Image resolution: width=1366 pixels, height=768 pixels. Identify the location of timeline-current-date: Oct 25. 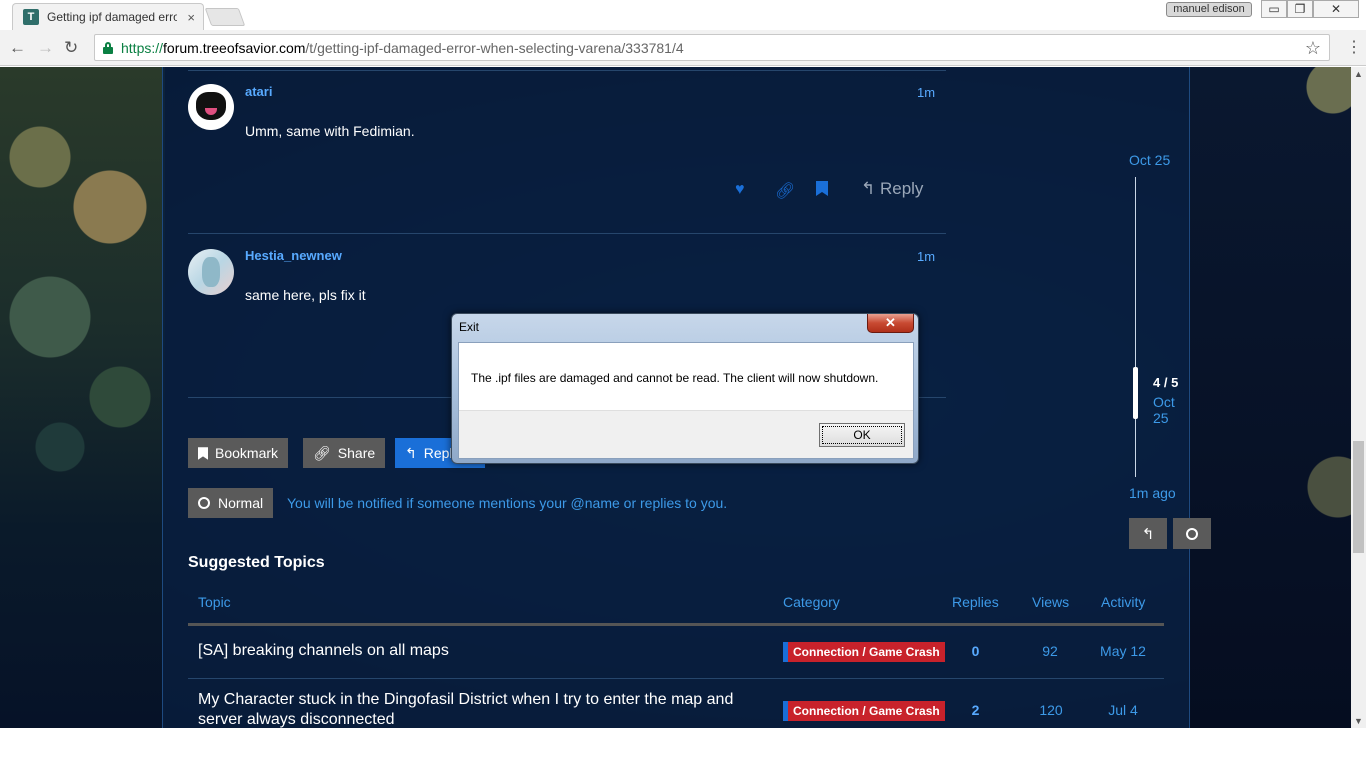
(1164, 410).